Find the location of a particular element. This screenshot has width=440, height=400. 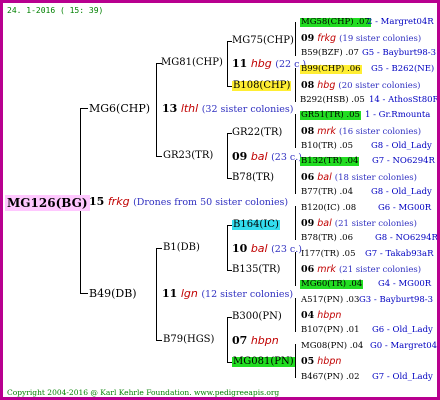

mating-num: 07 is located at coordinates (240, 340).